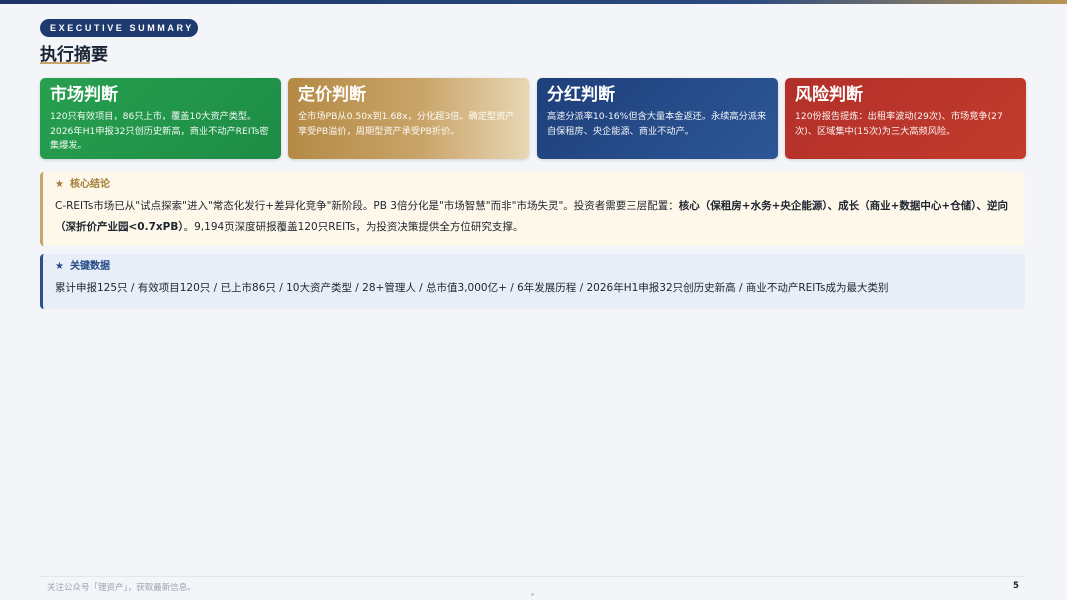 The width and height of the screenshot is (1067, 600). I want to click on title-underline, so click(65, 63).